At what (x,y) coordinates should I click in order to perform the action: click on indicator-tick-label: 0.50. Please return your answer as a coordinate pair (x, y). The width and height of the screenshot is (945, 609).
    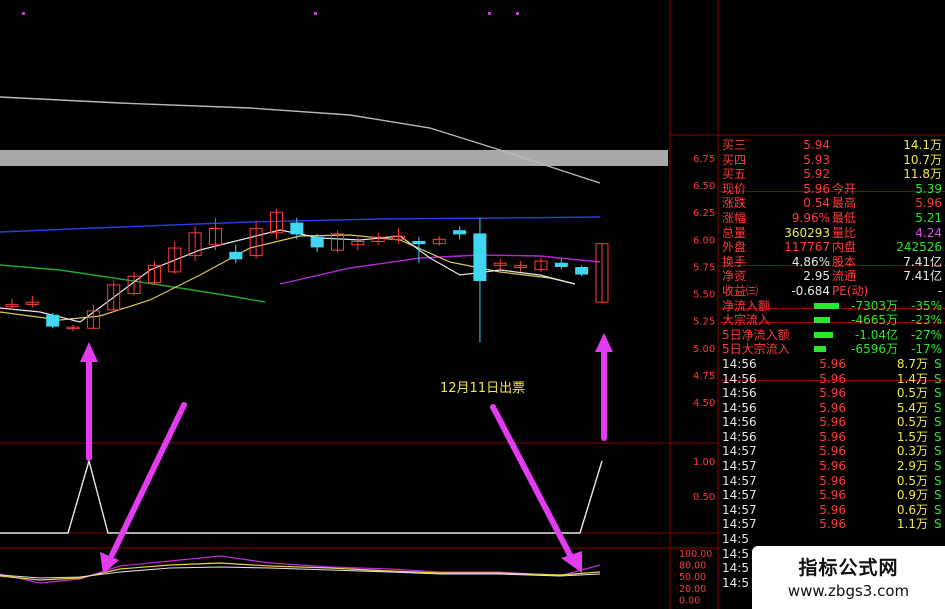
    Looking at the image, I should click on (704, 497).